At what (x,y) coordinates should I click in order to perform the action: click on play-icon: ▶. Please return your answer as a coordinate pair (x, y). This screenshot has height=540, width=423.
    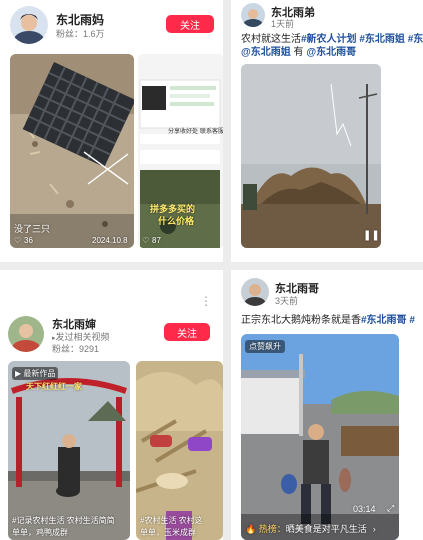
    Looking at the image, I should click on (18, 373).